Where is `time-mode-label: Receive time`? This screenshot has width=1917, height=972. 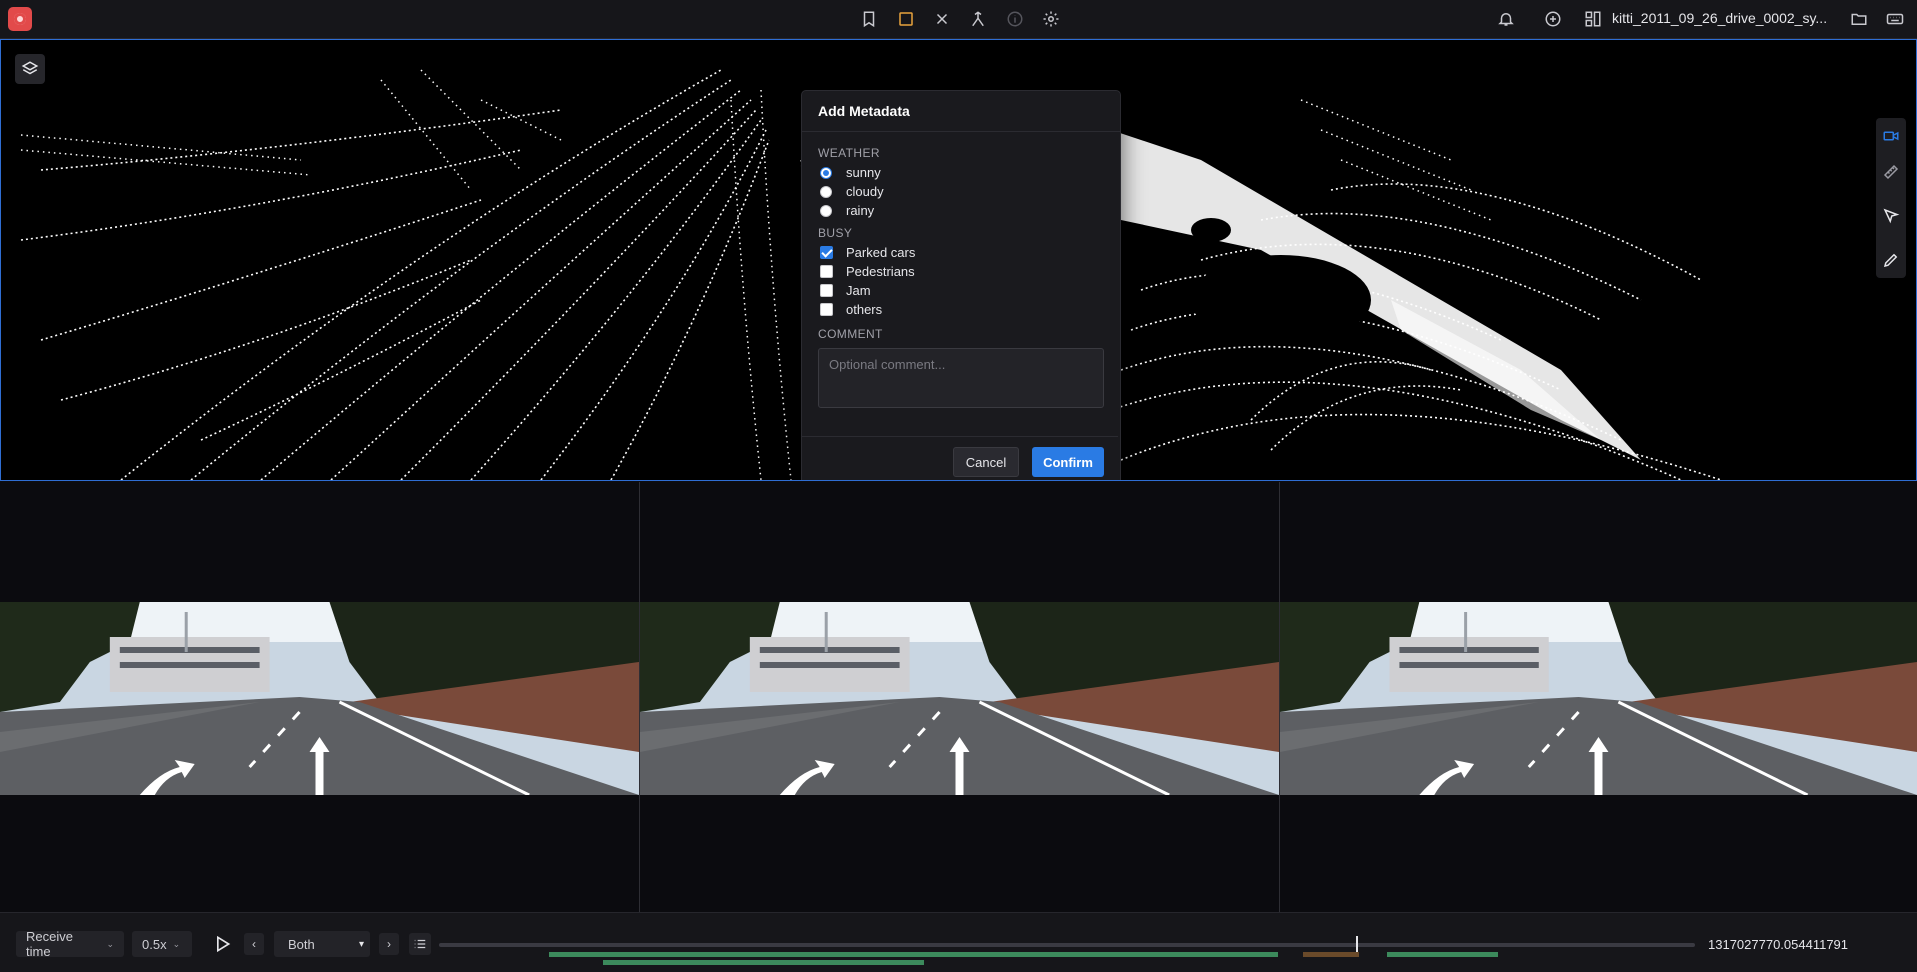
time-mode-label: Receive time is located at coordinates (49, 944).